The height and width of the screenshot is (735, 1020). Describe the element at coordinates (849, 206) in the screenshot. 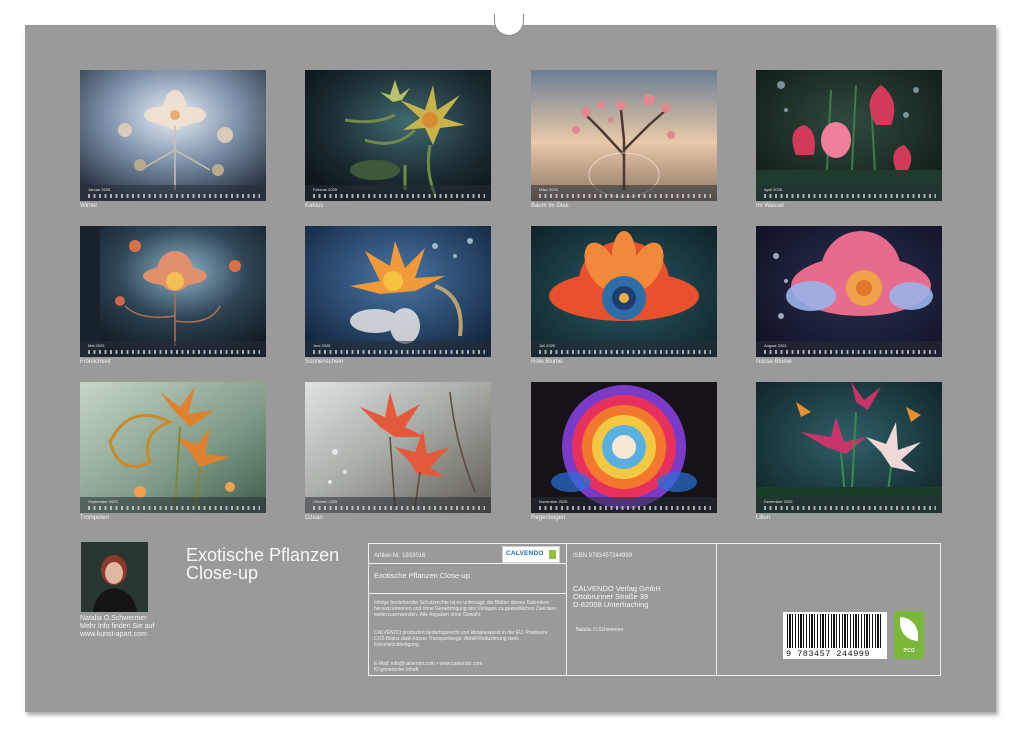

I see `image-caption: Im Wasser` at that location.